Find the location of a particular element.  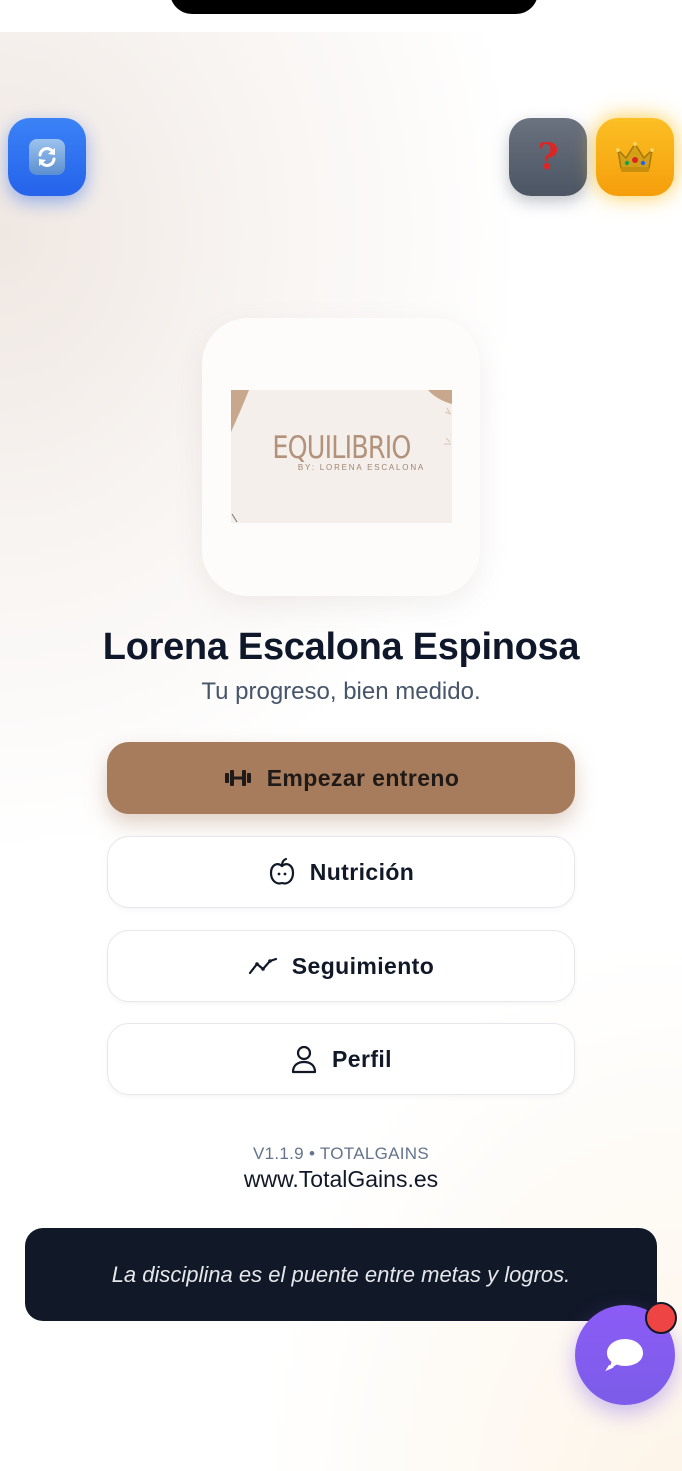

tracking-button: Seguimiento is located at coordinates (341, 966).